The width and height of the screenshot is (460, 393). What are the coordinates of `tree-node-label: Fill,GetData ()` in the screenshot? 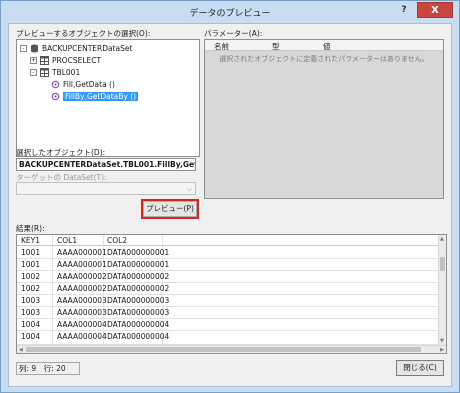 It's located at (89, 84).